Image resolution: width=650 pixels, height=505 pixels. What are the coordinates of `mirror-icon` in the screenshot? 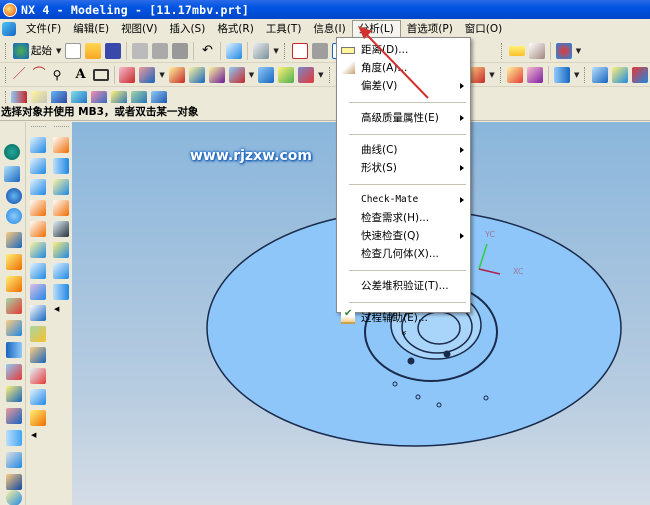 It's located at (562, 74).